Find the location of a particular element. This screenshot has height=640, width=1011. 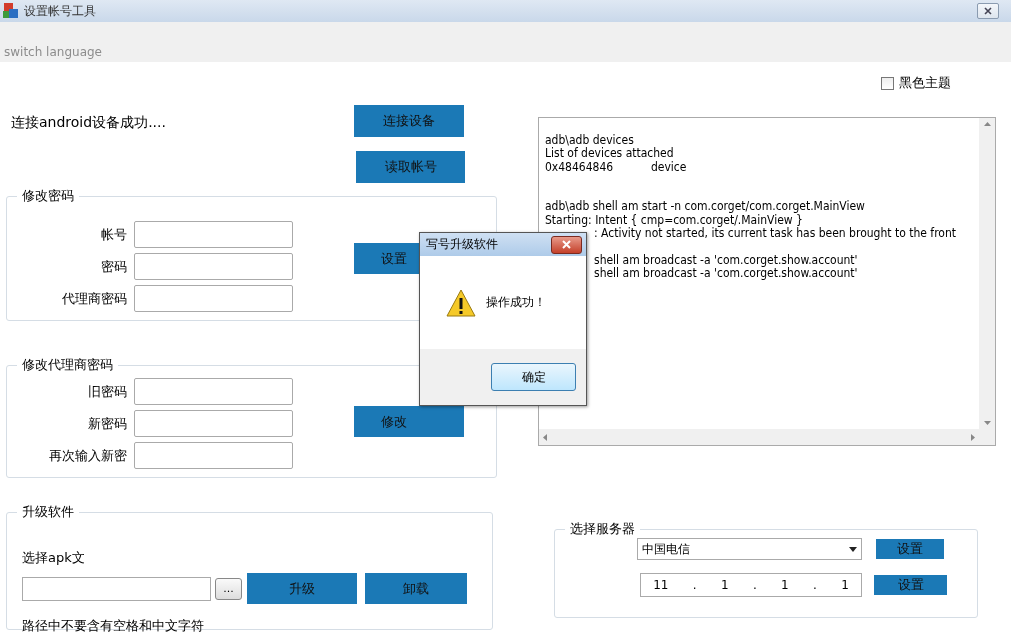

right-arrow-icon is located at coordinates (973, 437).